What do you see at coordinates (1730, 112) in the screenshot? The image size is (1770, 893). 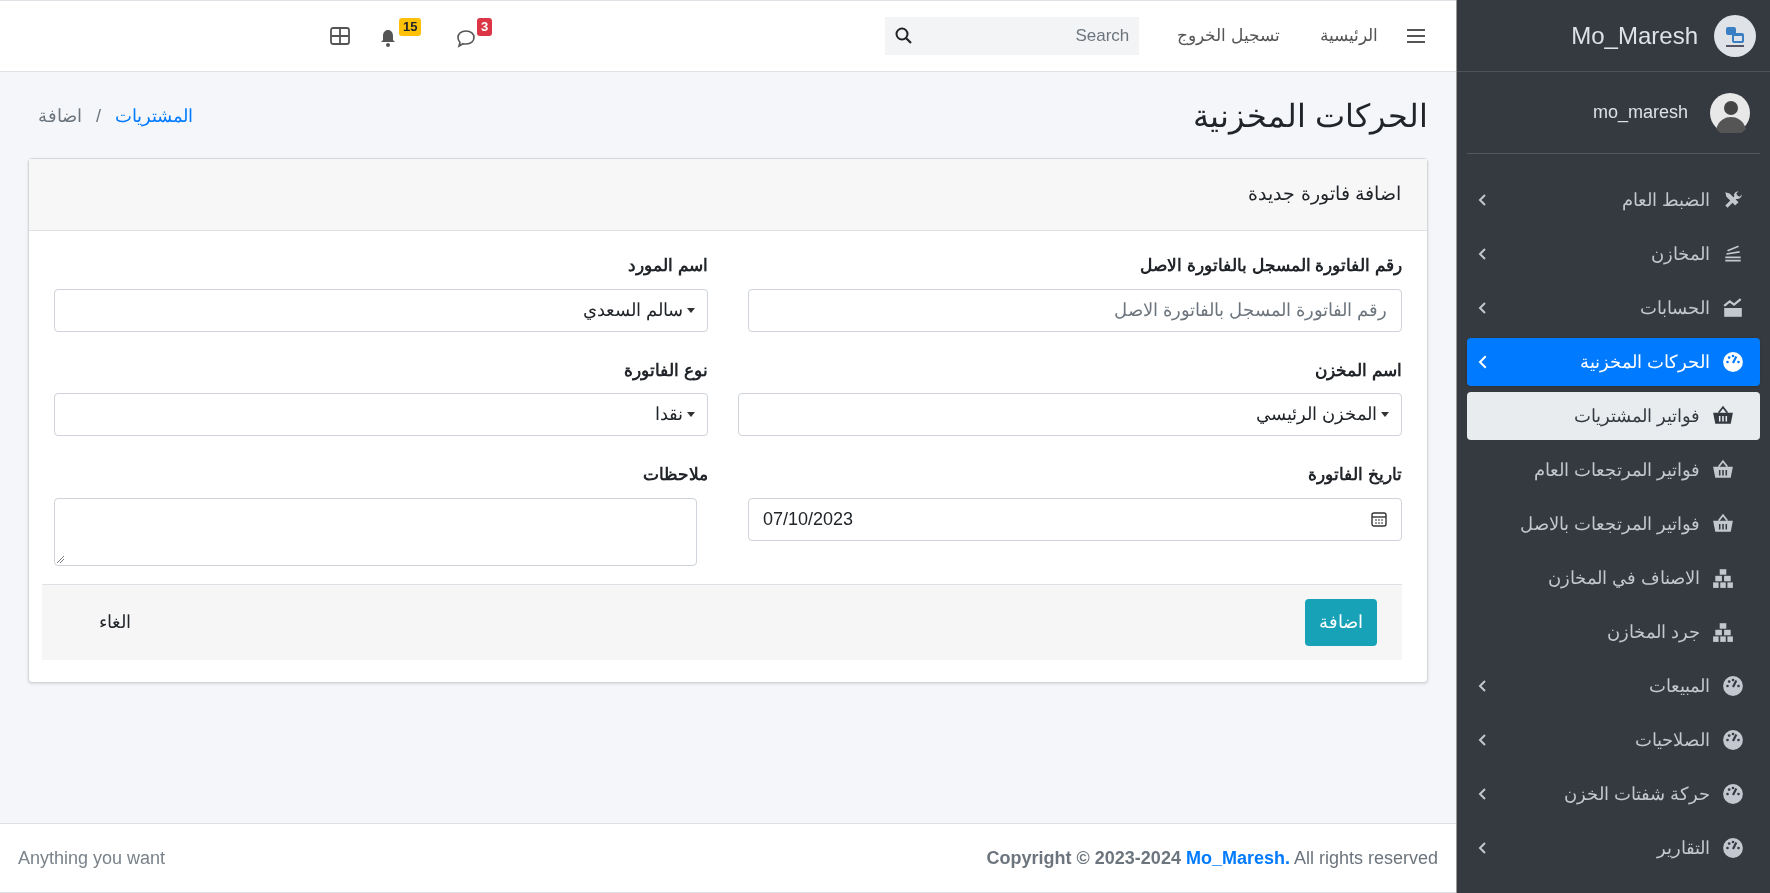 I see `user-avatar` at bounding box center [1730, 112].